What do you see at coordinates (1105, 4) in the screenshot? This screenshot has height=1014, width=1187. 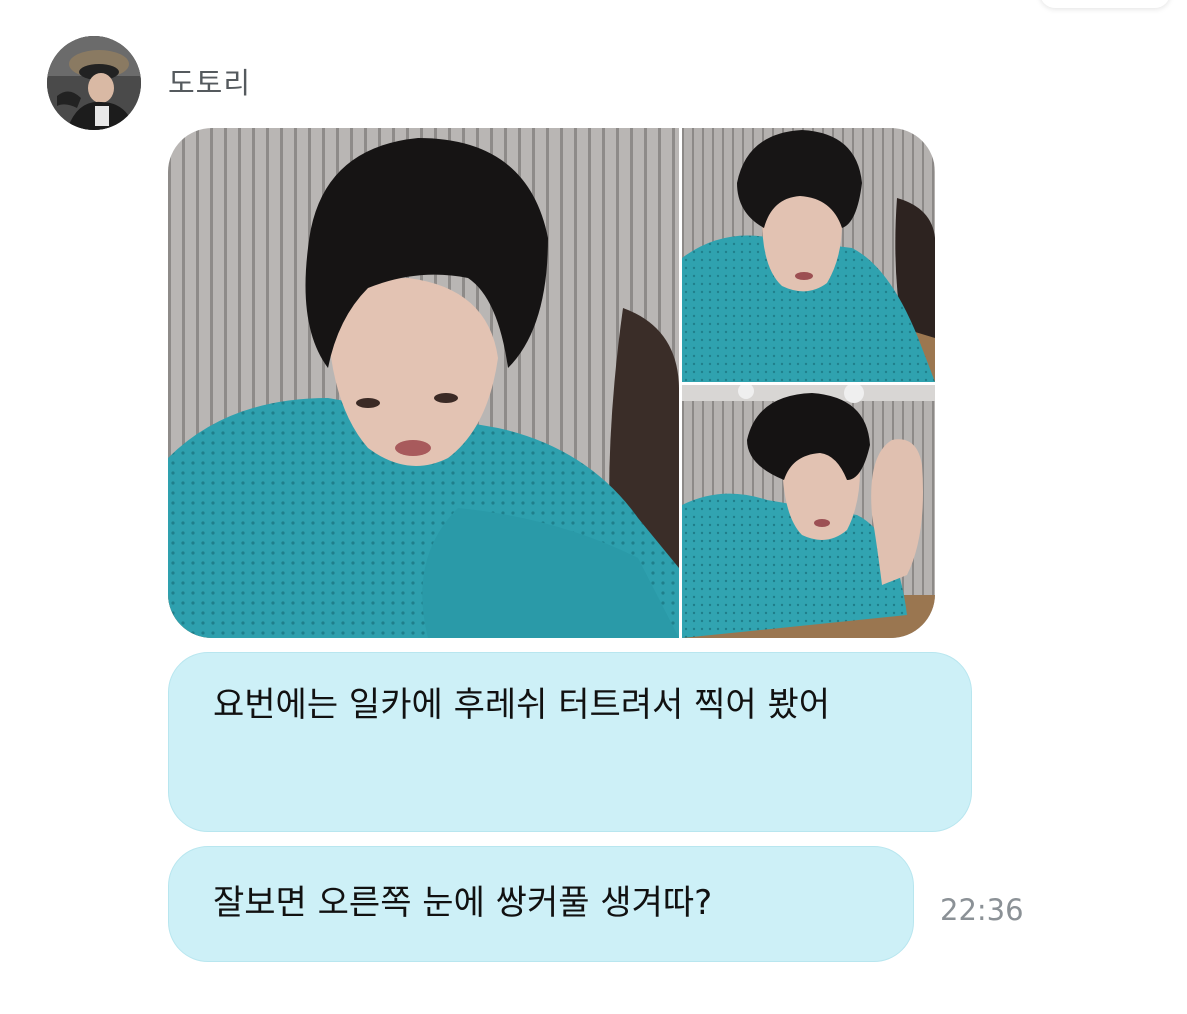 I see `top-floating-pill` at bounding box center [1105, 4].